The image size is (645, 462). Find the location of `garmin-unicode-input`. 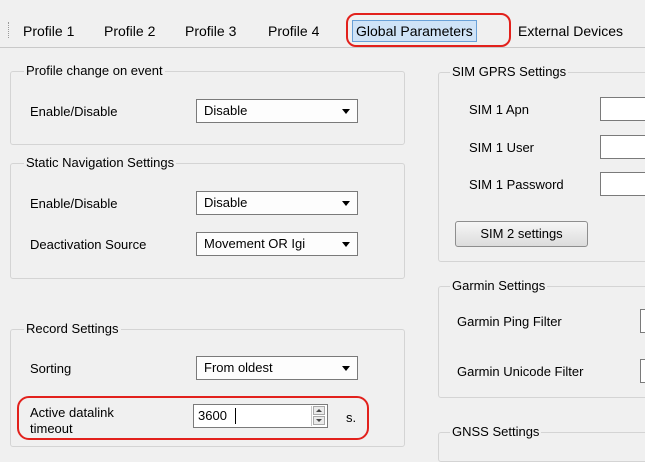

garmin-unicode-input is located at coordinates (642, 371).